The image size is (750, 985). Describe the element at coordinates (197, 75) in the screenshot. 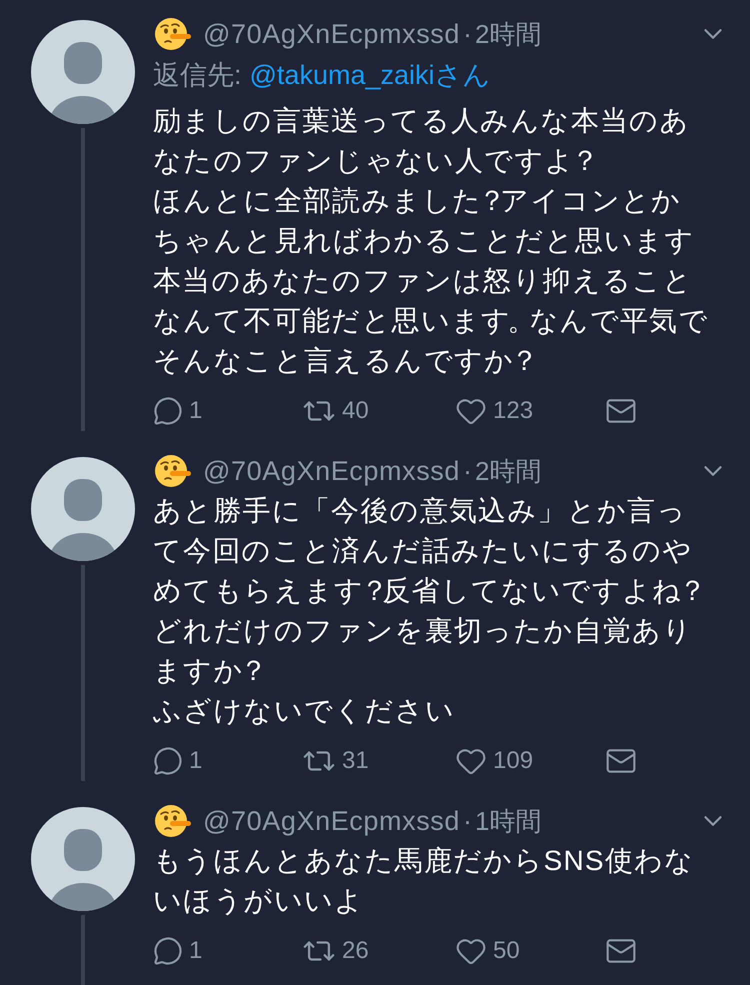

I see `reply-to-label: 返信先:` at that location.